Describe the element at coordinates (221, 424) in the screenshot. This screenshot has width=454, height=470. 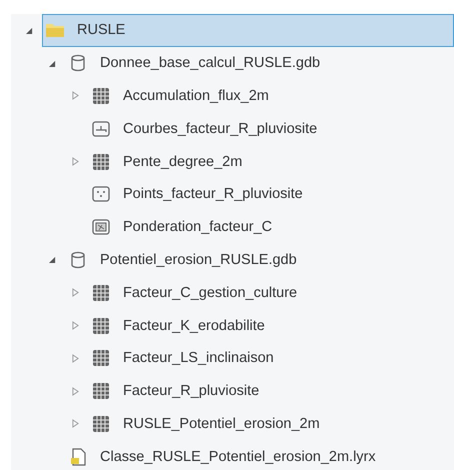
I see `tree-item-label: RUSLE_Potentiel_erosion_2m` at that location.